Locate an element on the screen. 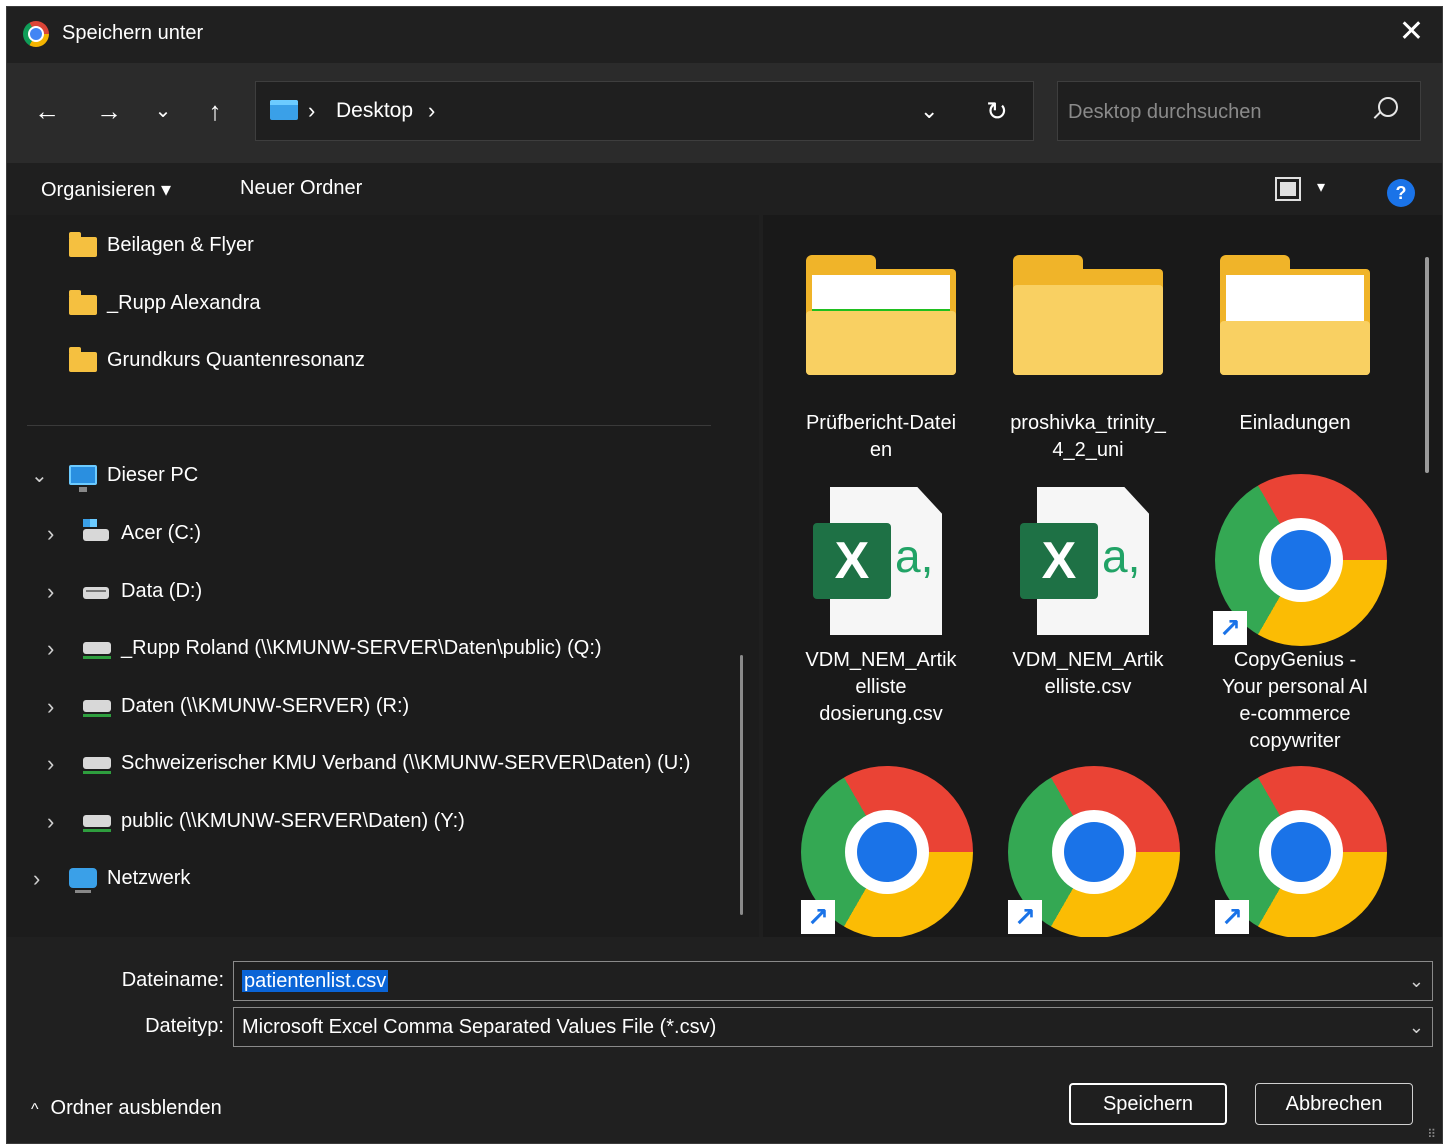 This screenshot has height=1144, width=1449. network-icon is located at coordinates (83, 880).